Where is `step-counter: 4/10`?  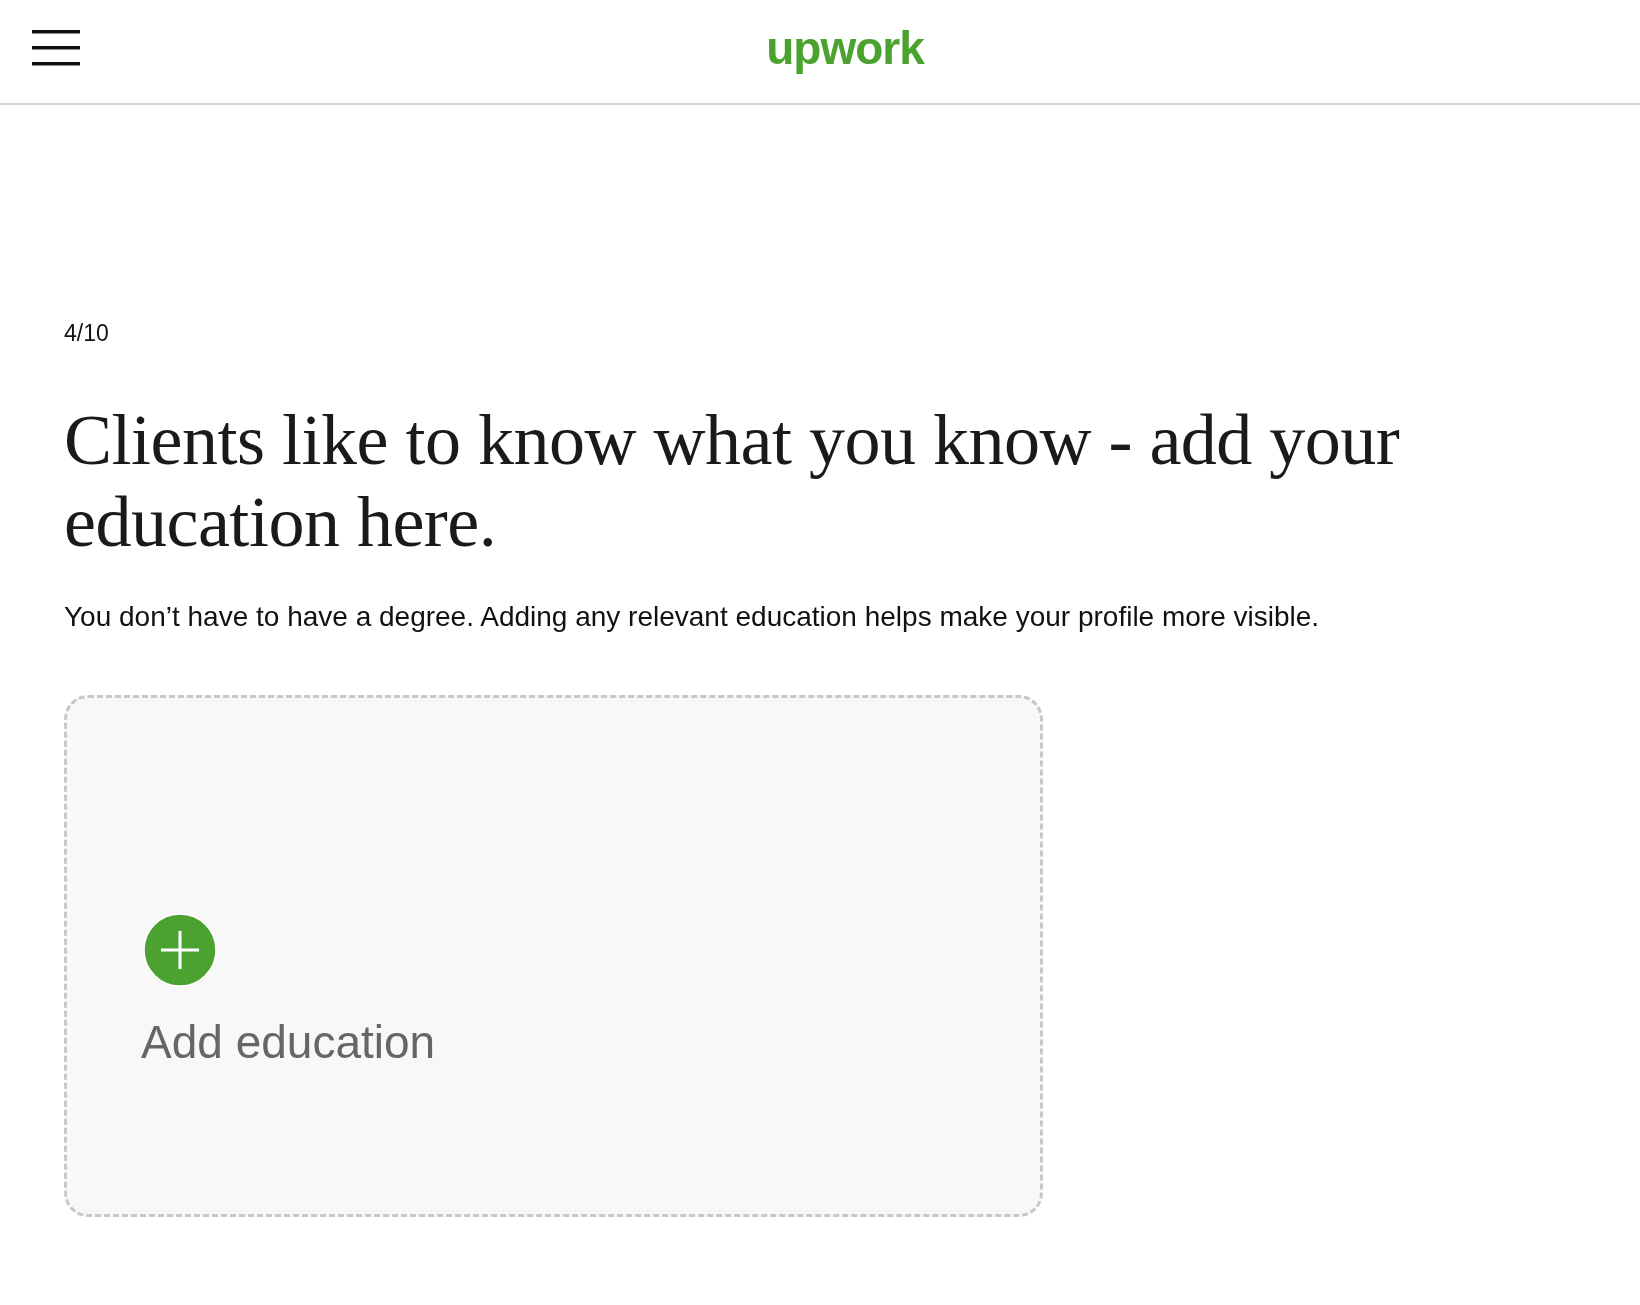
step-counter: 4/10 is located at coordinates (87, 333).